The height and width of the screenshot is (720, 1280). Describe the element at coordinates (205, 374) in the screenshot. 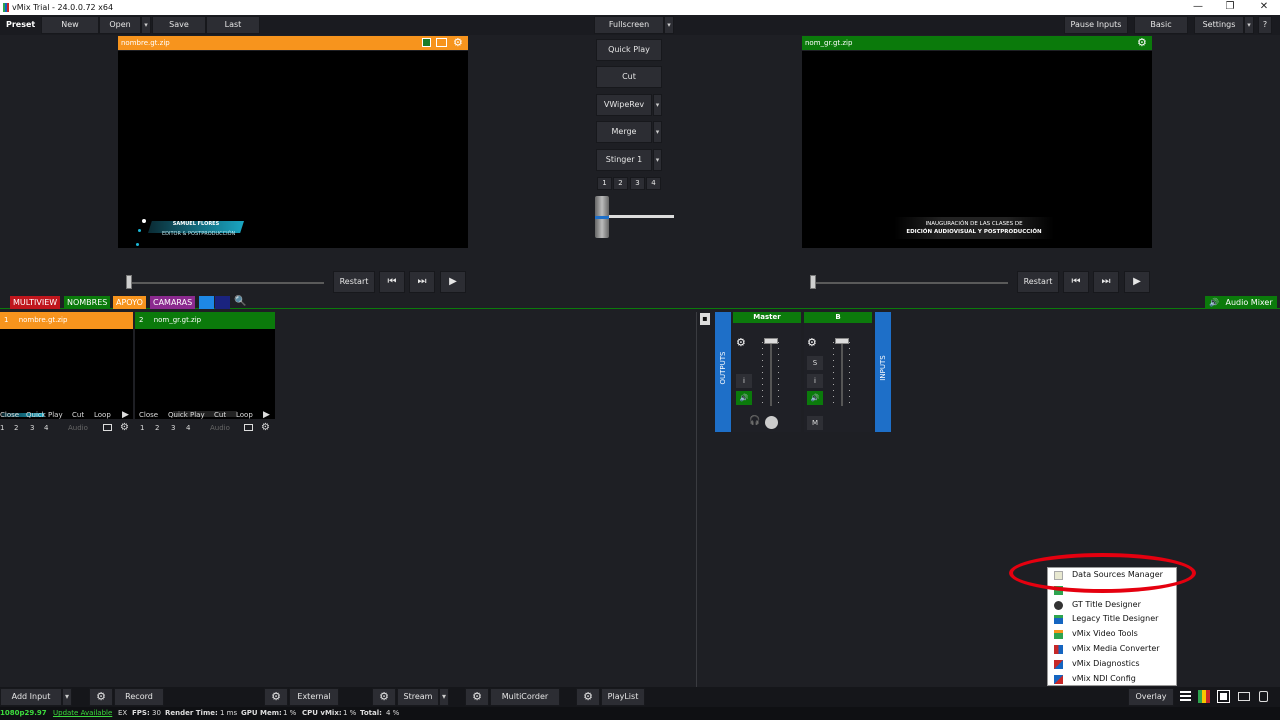

I see `input-2-thumbnail` at that location.